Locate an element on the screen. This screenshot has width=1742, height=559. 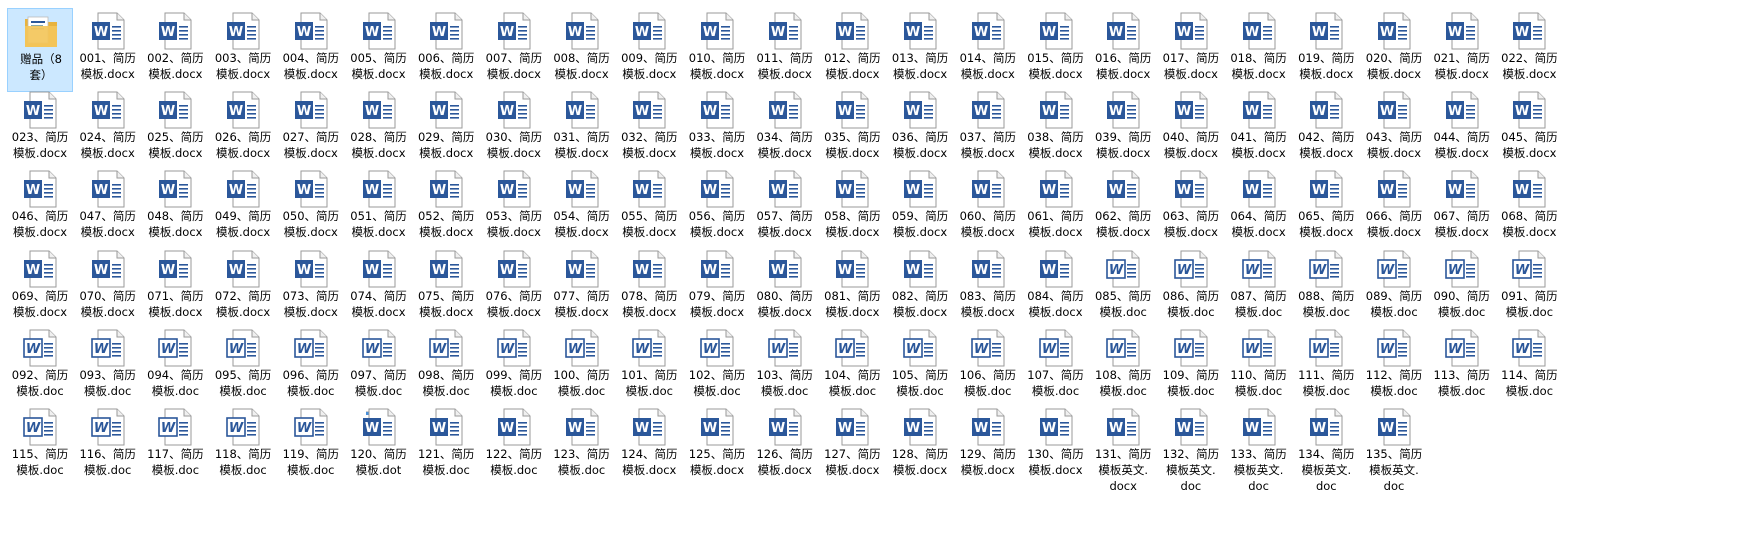
file-item: W 055、简历 模板.docx is located at coordinates (649, 208).